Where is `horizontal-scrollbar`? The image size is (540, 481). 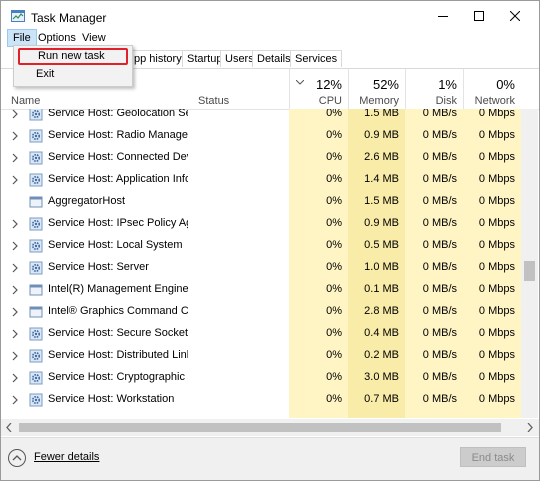
horizontal-scrollbar is located at coordinates (270, 427).